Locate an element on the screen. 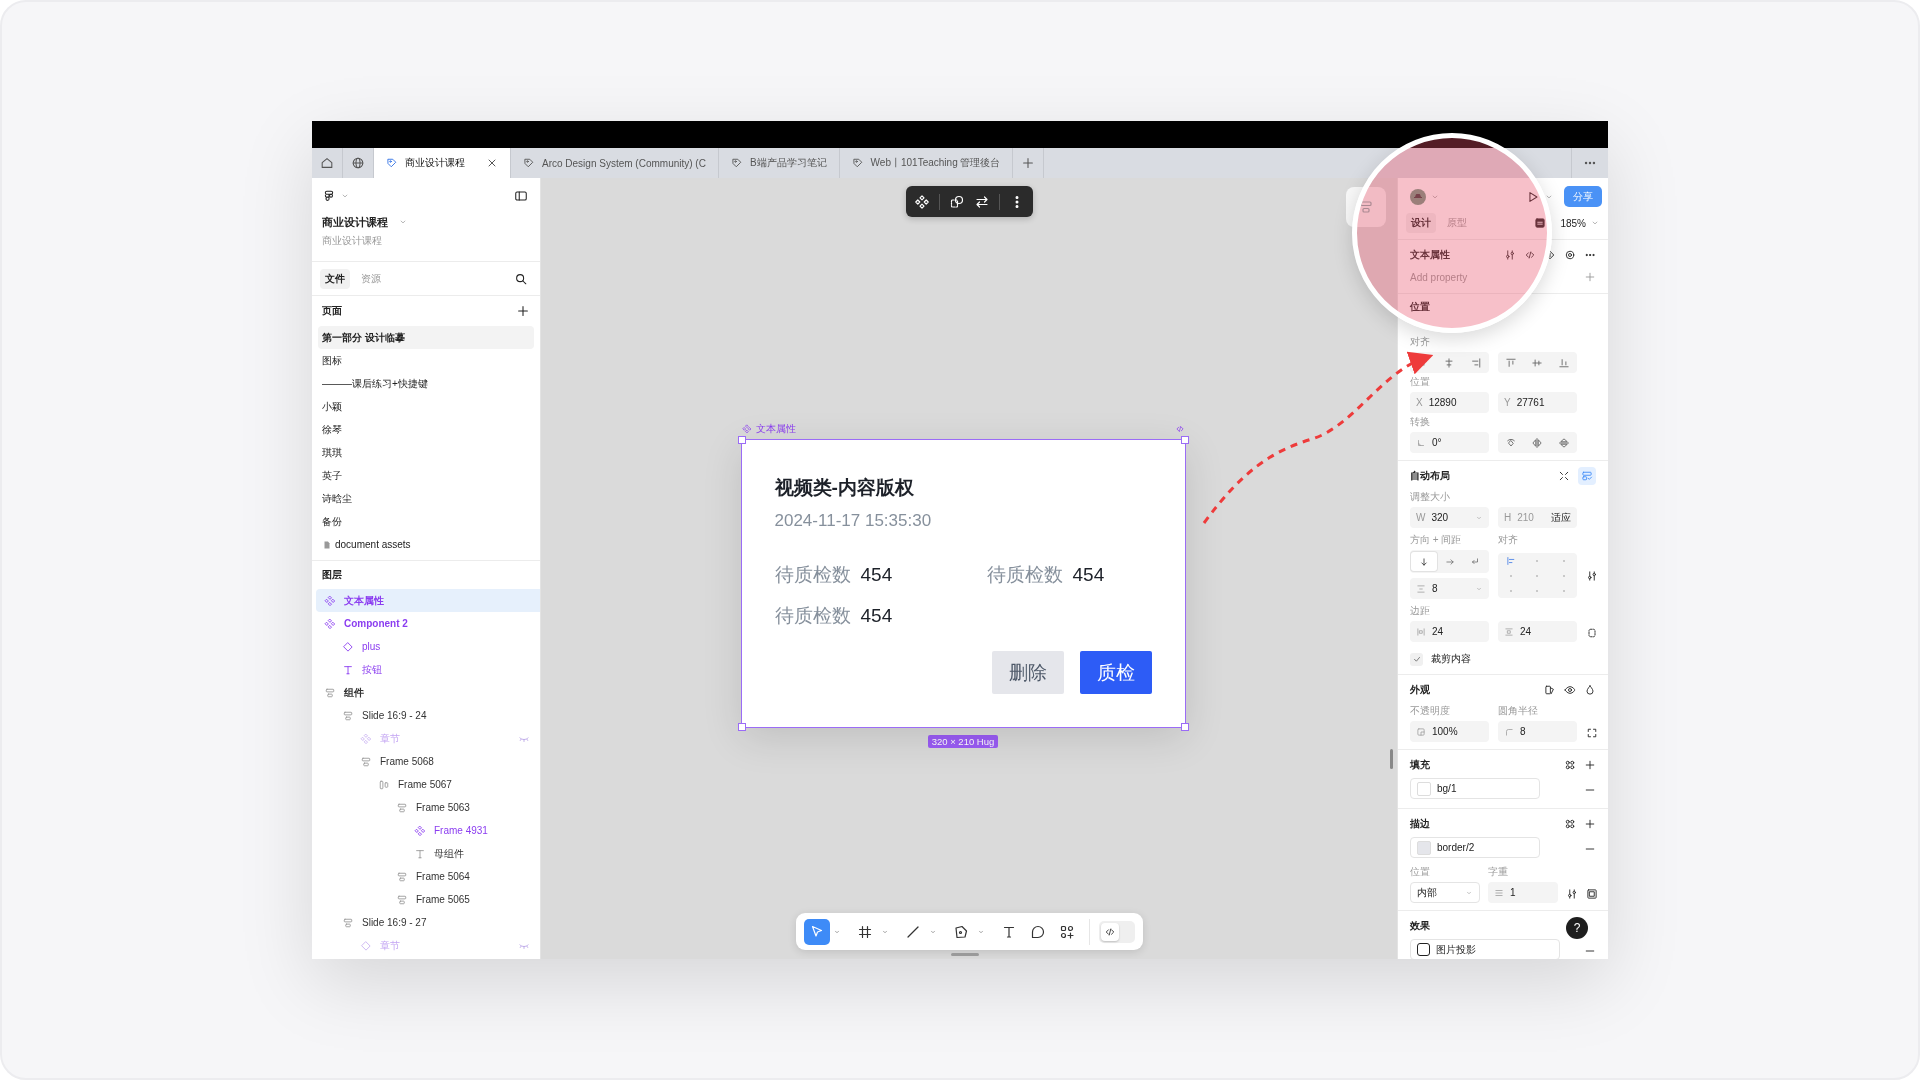 Image resolution: width=1920 pixels, height=1080 pixels. resize-handle is located at coordinates (1391, 759).